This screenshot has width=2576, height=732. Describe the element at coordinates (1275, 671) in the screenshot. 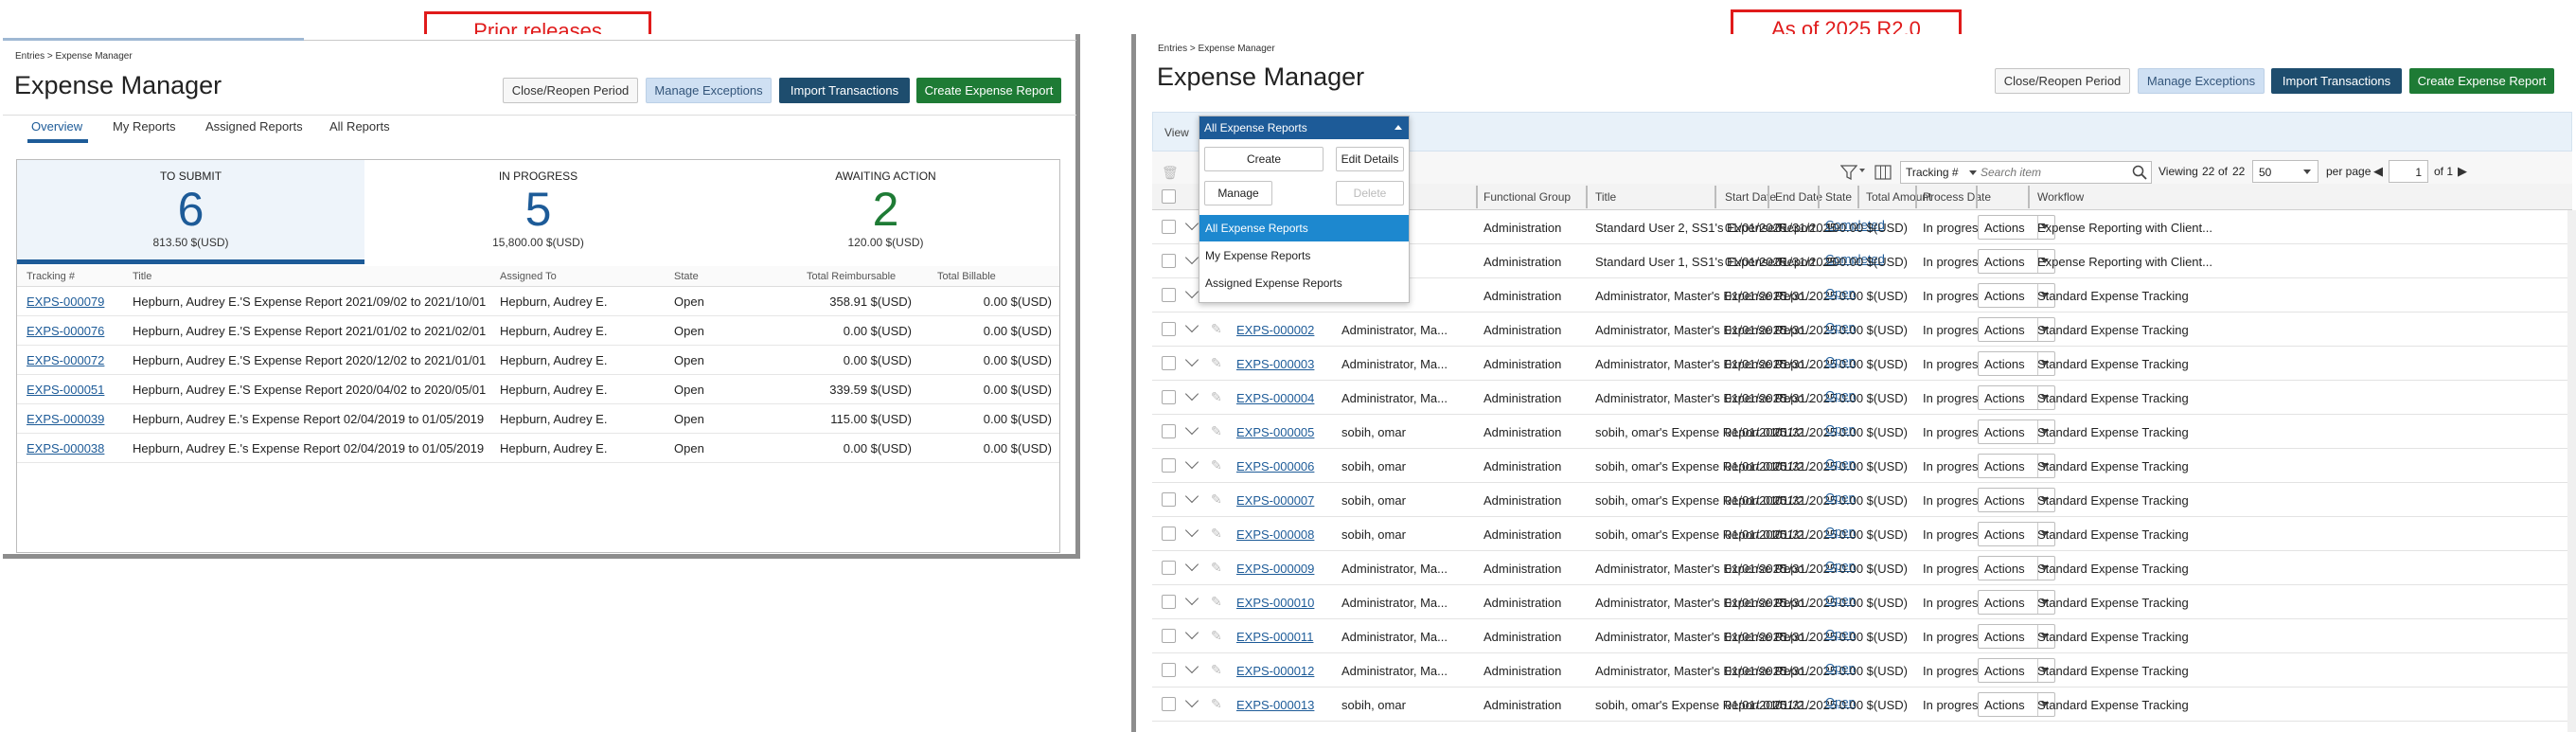

I see `tracking-link: EXPS-000012` at that location.